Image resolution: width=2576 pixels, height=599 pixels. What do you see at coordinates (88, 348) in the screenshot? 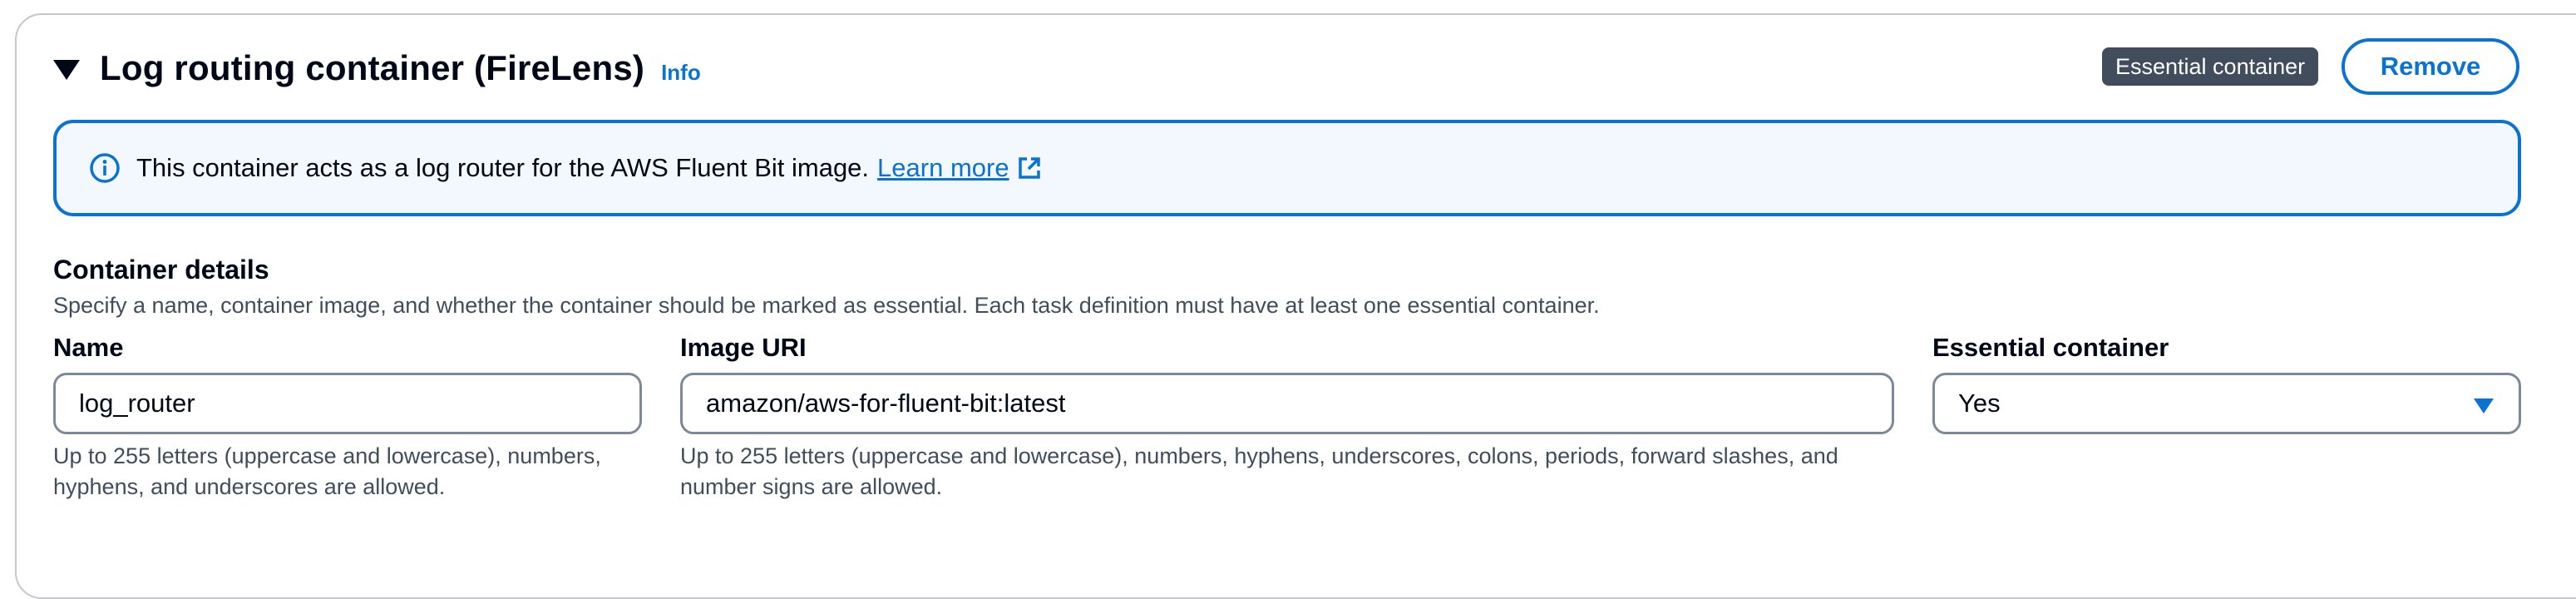
I see `name-label: Name` at bounding box center [88, 348].